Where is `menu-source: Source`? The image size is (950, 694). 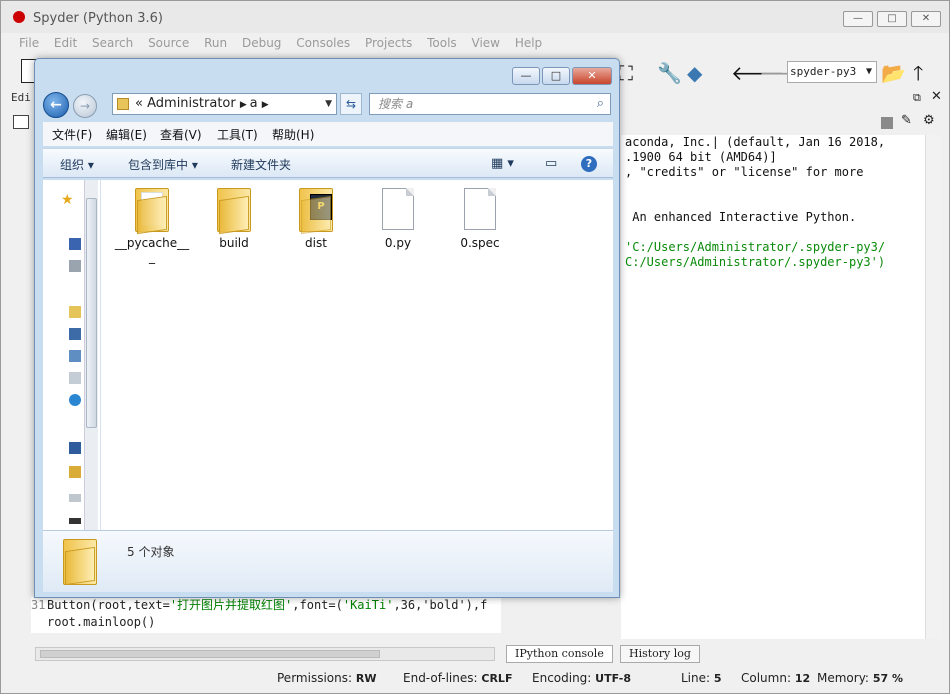
menu-source: Source is located at coordinates (168, 43).